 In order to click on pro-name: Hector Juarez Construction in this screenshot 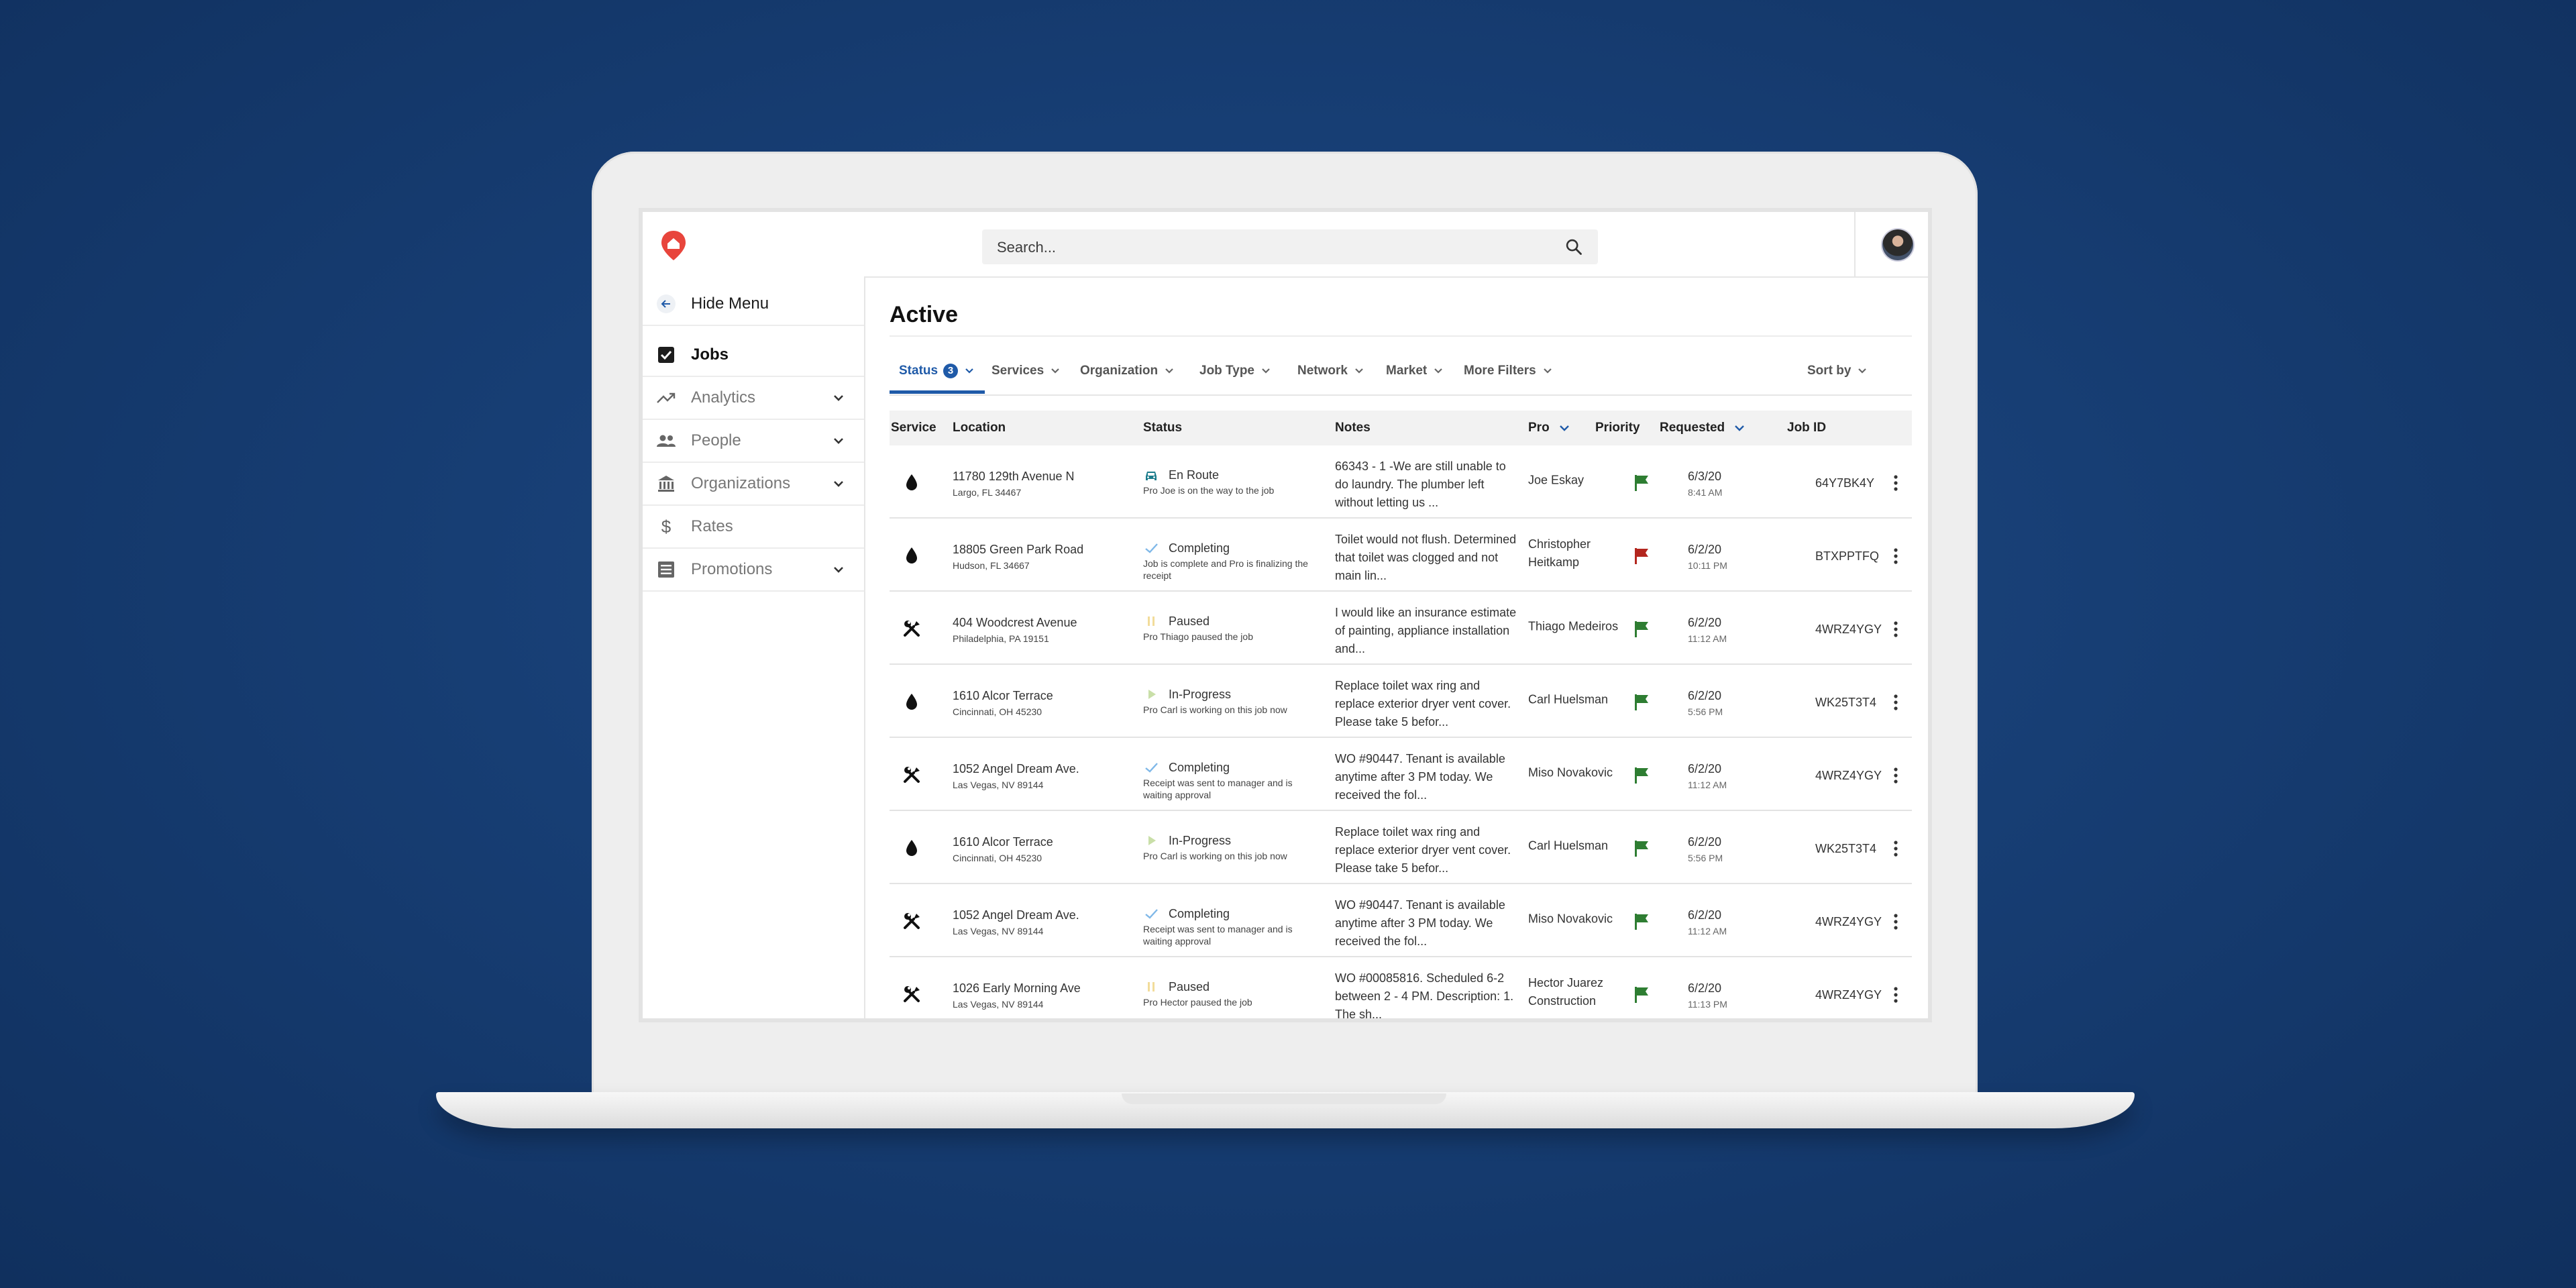, I will do `click(1575, 992)`.